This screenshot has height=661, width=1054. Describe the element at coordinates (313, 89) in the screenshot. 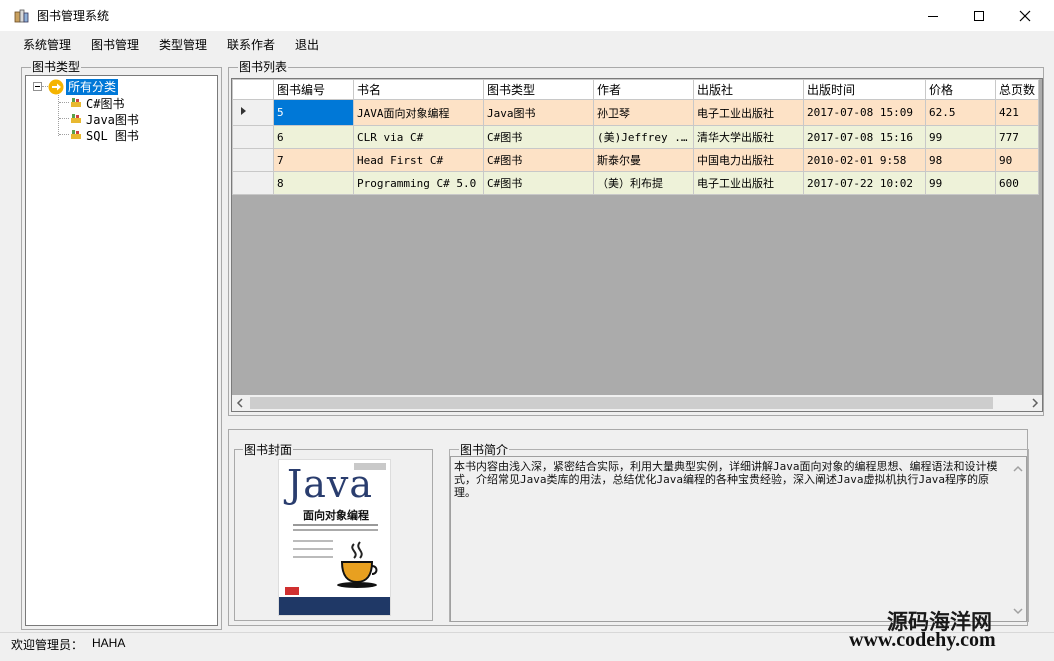

I see `column-header: 图书编号` at that location.